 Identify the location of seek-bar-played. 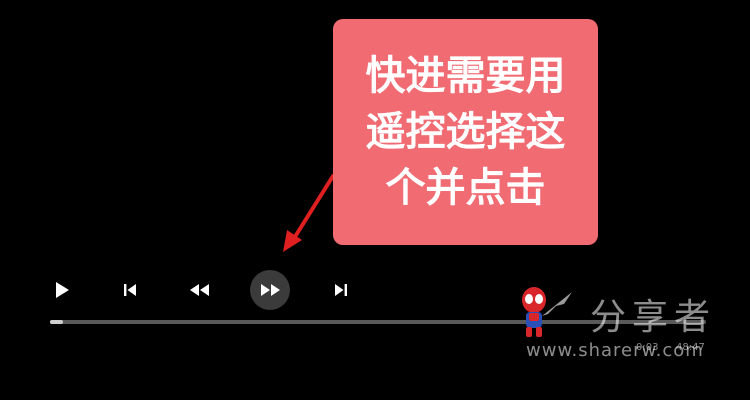
(57, 322).